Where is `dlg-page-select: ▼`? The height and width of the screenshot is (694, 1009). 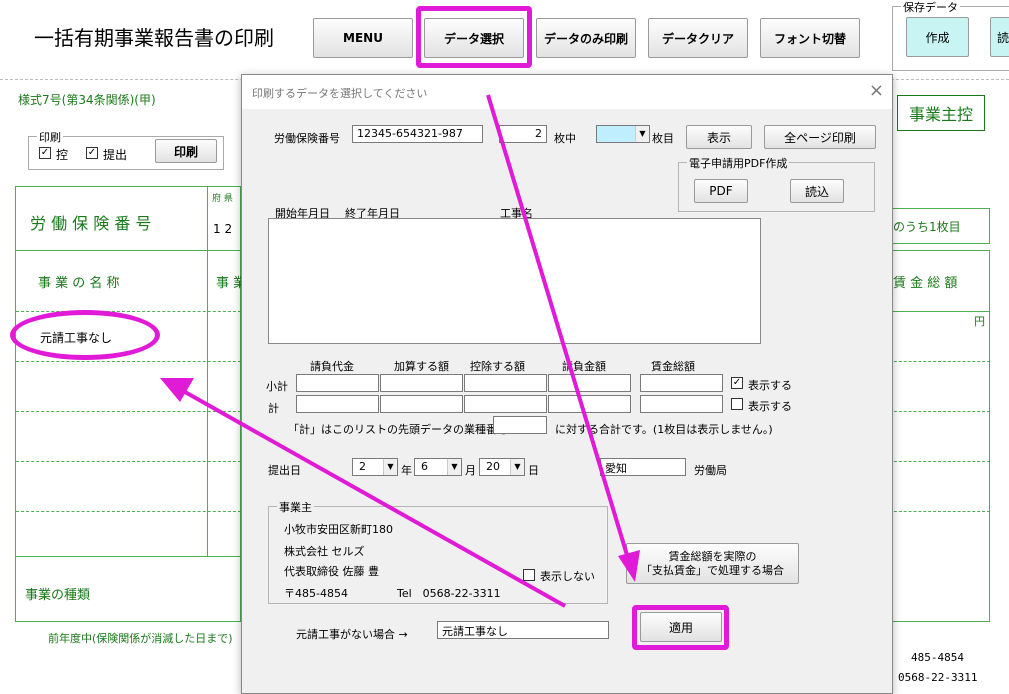
dlg-page-select: ▼ is located at coordinates (623, 134).